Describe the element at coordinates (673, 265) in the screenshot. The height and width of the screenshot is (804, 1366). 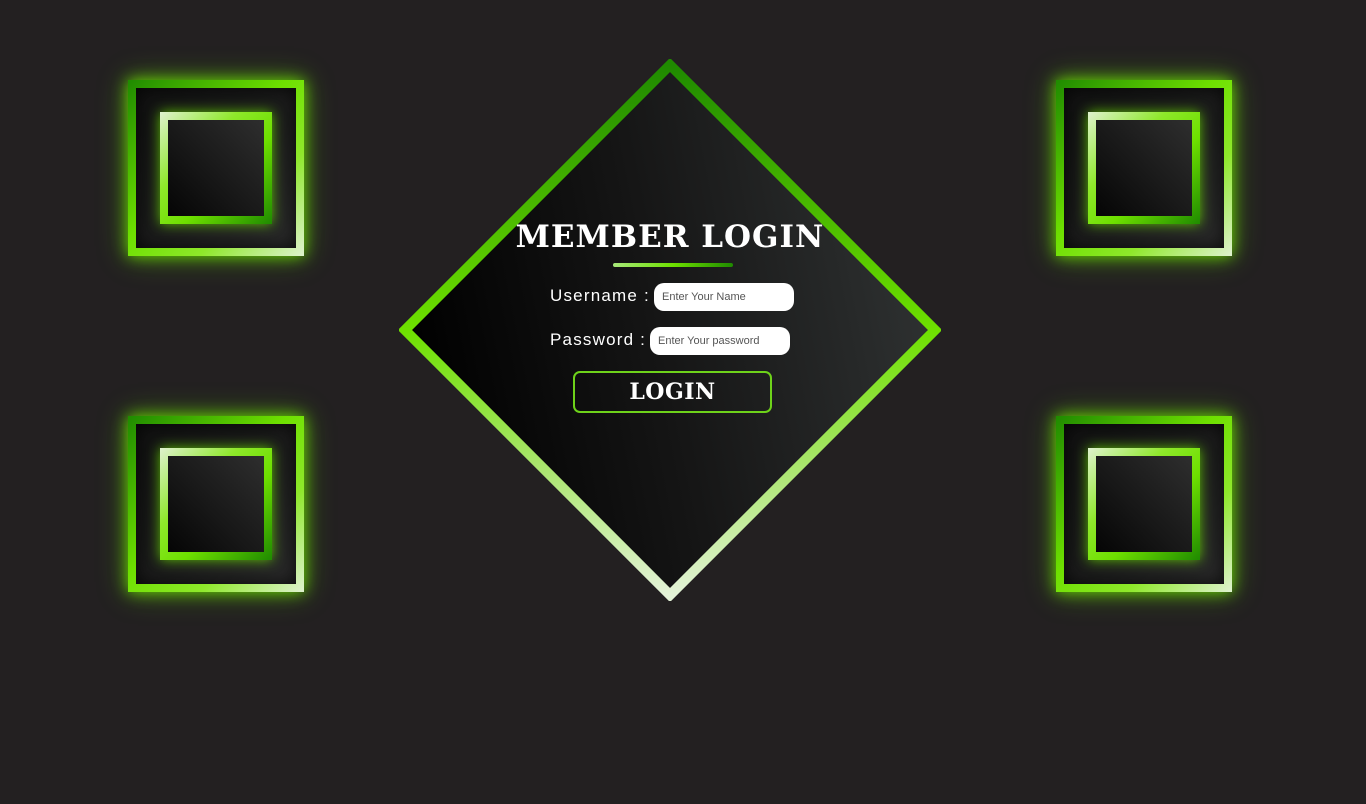
I see `title-underline` at that location.